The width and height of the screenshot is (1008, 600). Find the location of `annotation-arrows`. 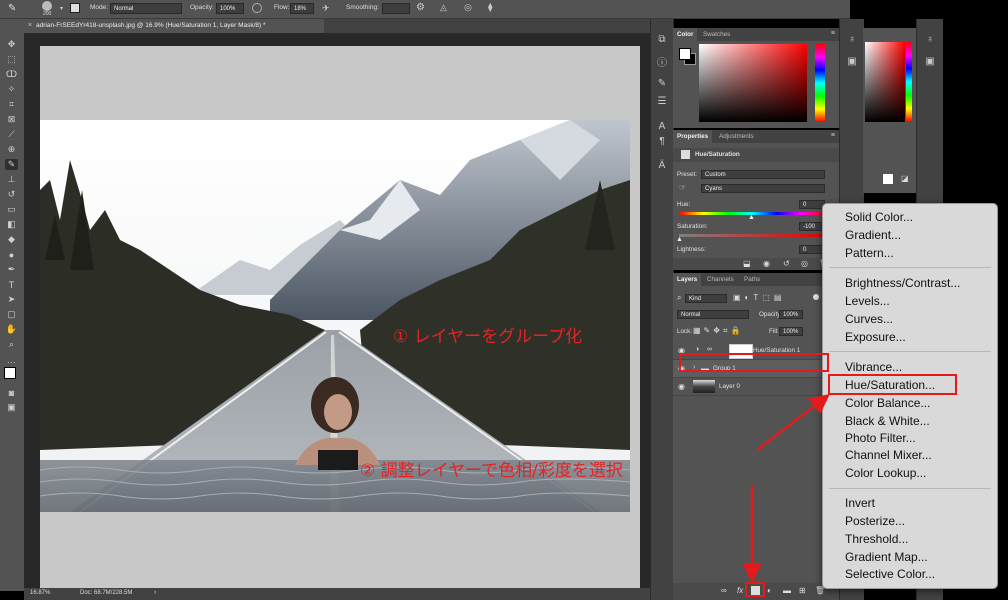

annotation-arrows is located at coordinates (786, 488).